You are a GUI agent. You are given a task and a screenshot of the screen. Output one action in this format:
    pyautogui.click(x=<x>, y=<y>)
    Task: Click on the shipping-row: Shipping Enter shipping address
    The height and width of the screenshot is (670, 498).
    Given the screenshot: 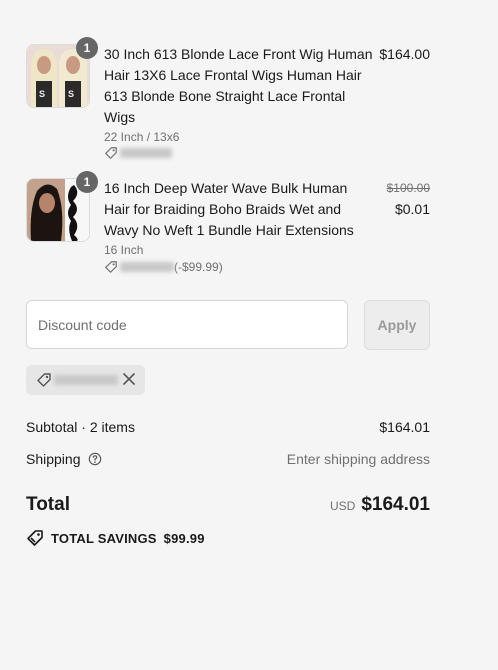 What is the action you would take?
    pyautogui.click(x=228, y=459)
    